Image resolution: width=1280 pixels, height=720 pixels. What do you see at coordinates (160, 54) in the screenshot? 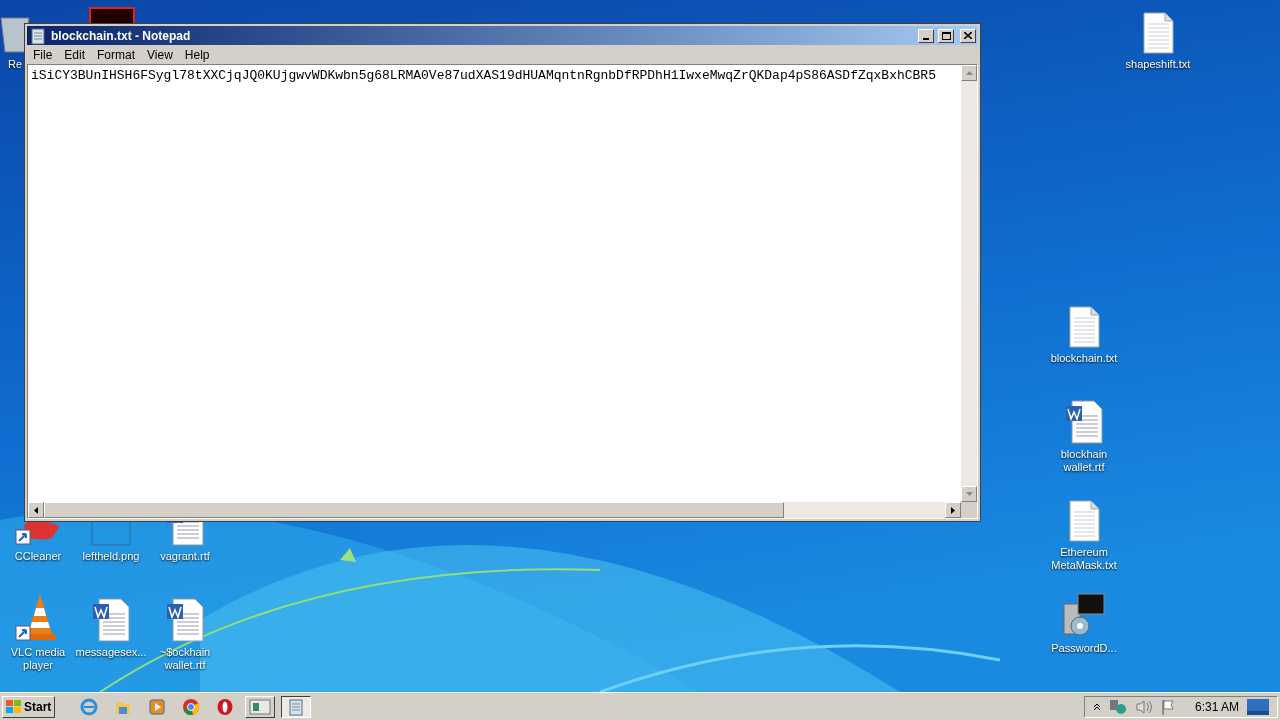
I see `menu-item: View` at bounding box center [160, 54].